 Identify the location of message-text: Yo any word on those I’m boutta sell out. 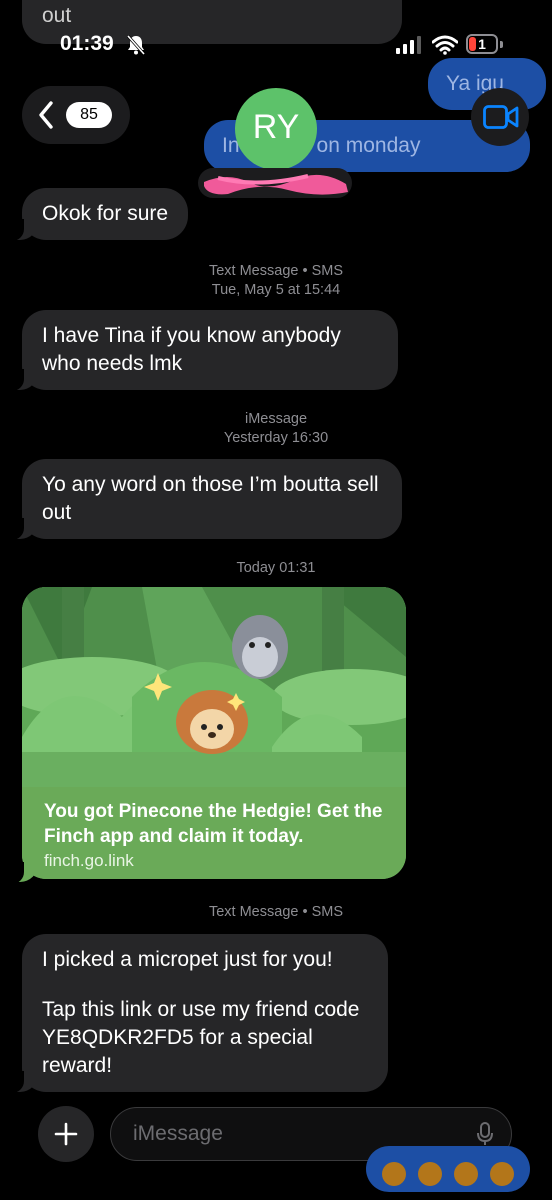
(210, 498).